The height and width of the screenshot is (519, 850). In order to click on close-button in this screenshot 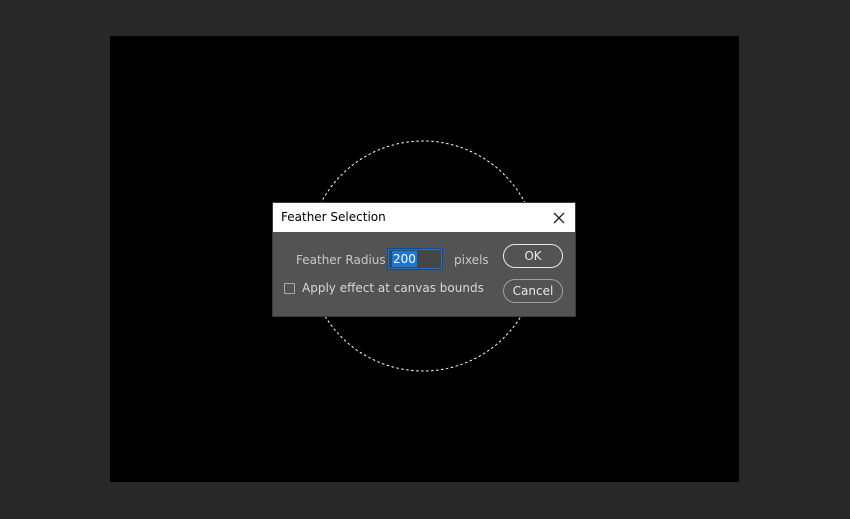, I will do `click(559, 218)`.